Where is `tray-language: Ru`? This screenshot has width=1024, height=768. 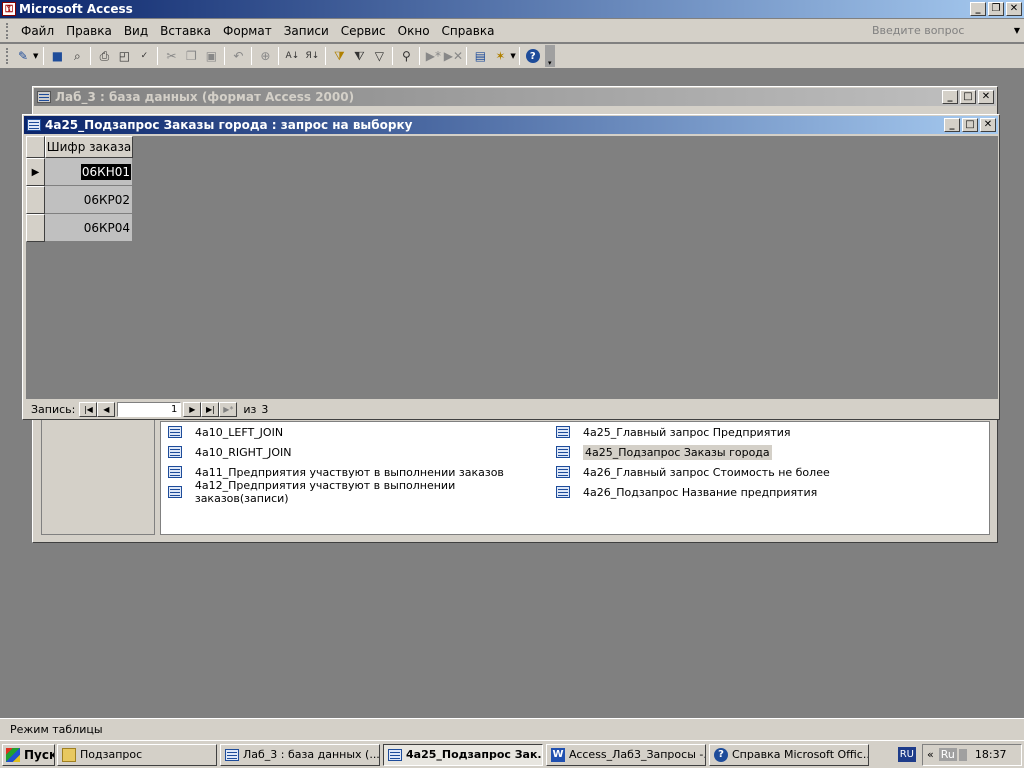 tray-language: Ru is located at coordinates (947, 754).